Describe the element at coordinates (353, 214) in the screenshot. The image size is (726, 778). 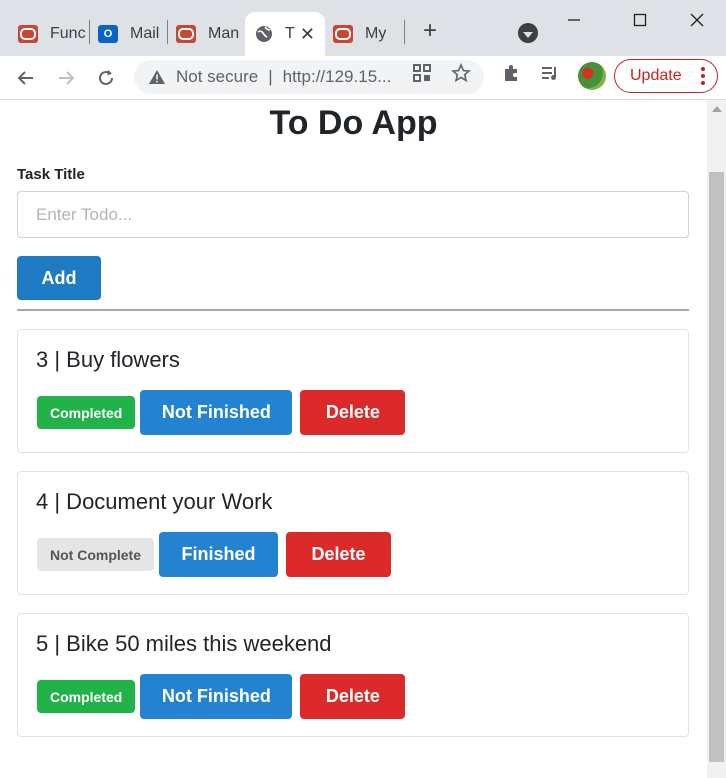
I see `todo-input` at that location.